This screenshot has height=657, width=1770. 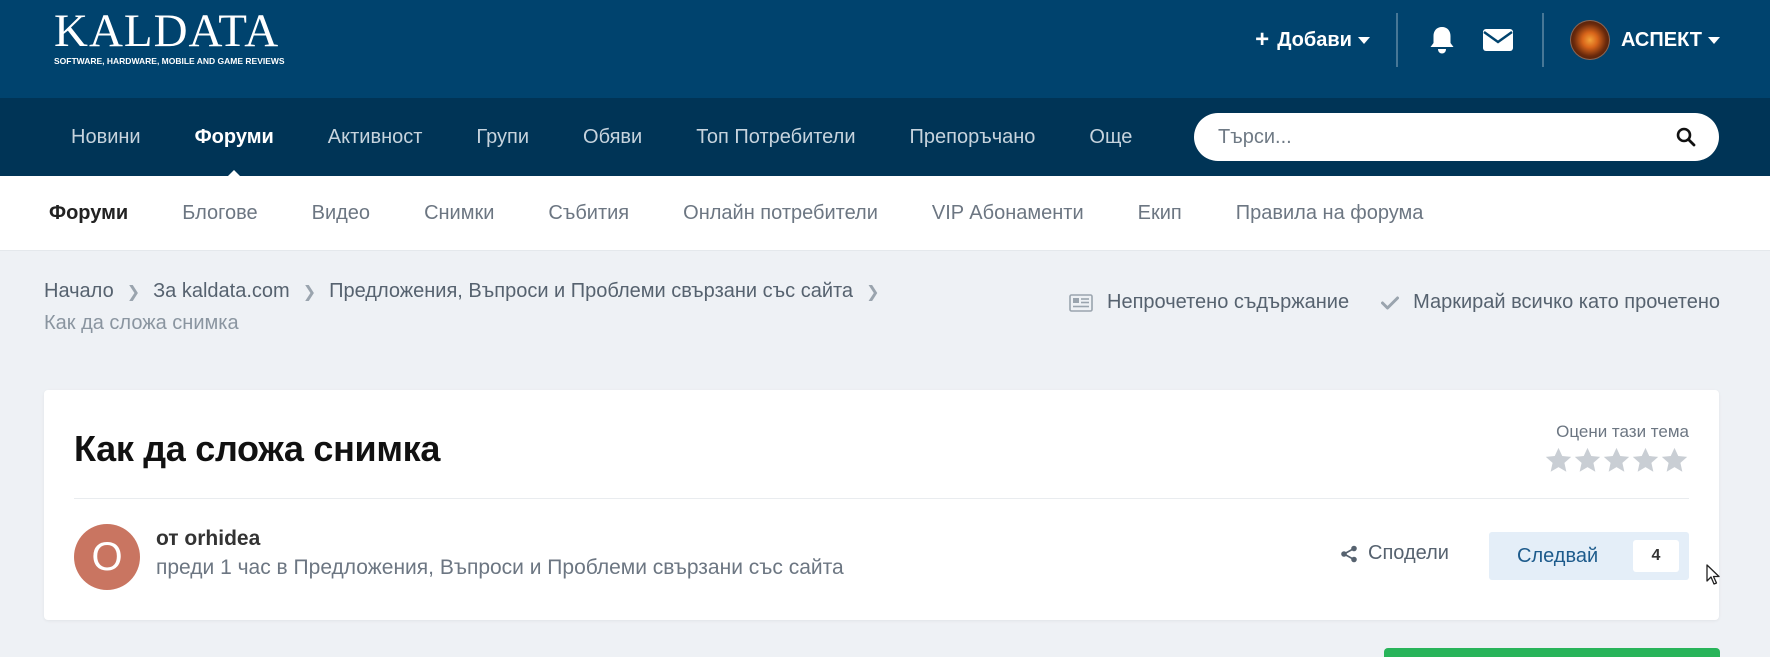 I want to click on nav-item-news: Новини, so click(x=106, y=137).